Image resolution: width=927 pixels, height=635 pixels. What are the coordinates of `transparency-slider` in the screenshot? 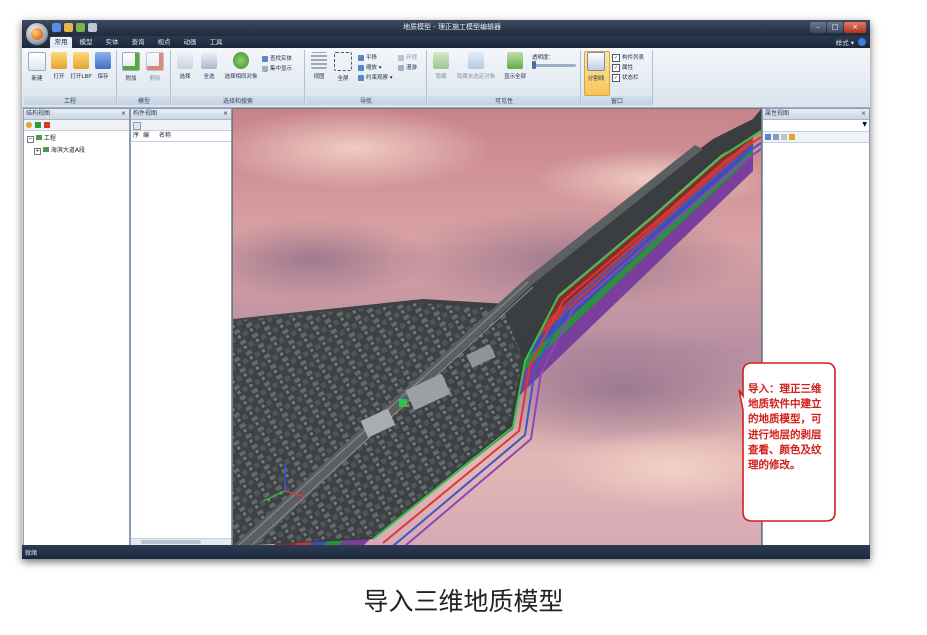 It's located at (554, 65).